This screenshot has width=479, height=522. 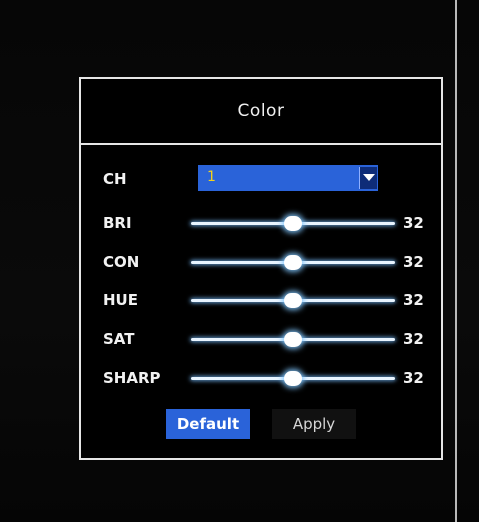 I want to click on saturation-value: 32, so click(x=413, y=339).